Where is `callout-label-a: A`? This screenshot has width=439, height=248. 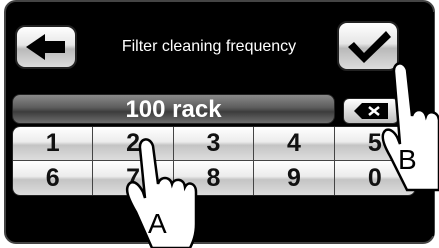
callout-label-a: A is located at coordinates (157, 223).